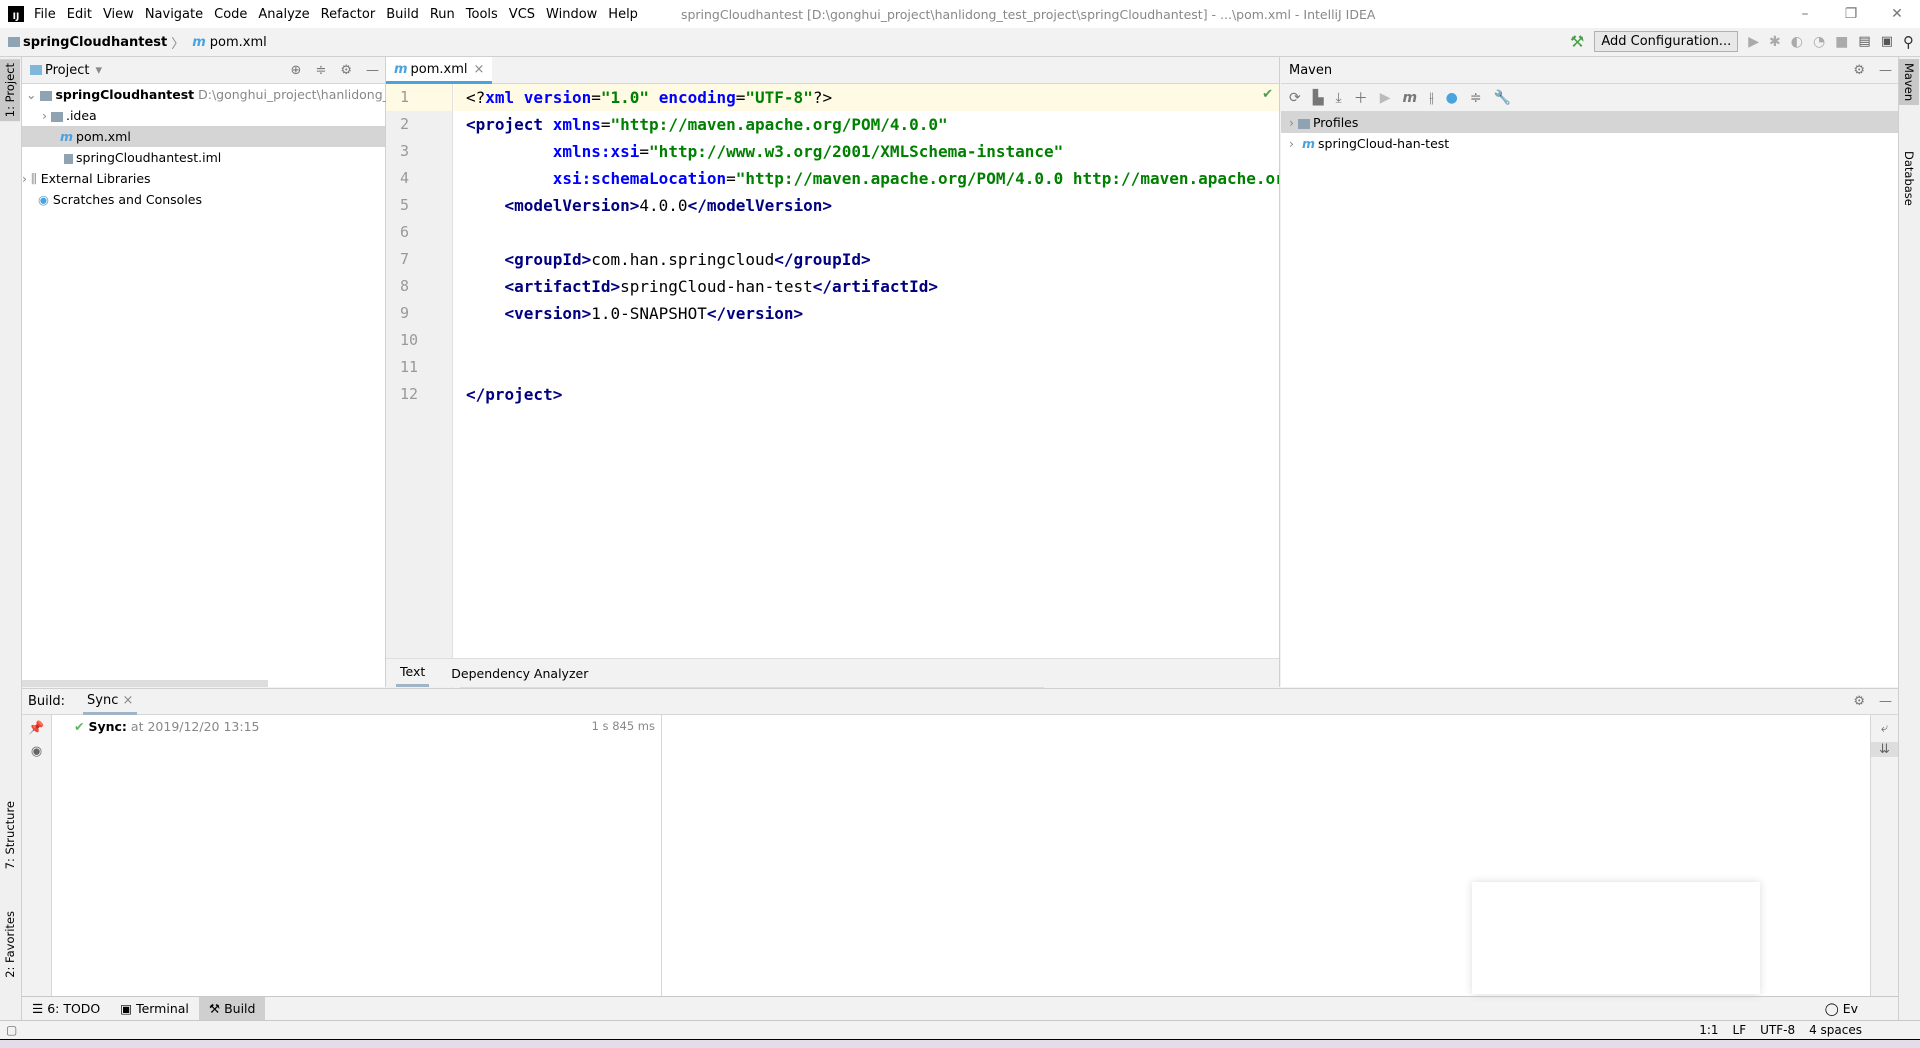 This screenshot has width=1920, height=1048. What do you see at coordinates (1909, 538) in the screenshot?
I see `right-tool-stripe: Maven Database` at bounding box center [1909, 538].